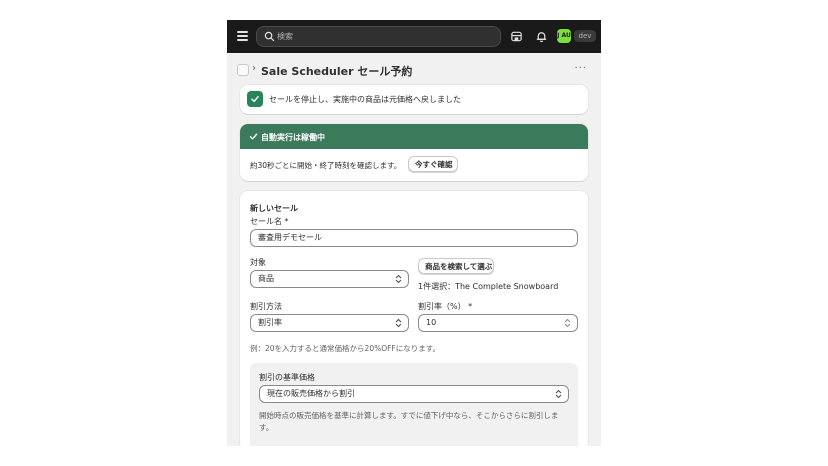 Image resolution: width=828 pixels, height=466 pixels. Describe the element at coordinates (414, 136) in the screenshot. I see `status-header: 自動実行は稼働中` at that location.